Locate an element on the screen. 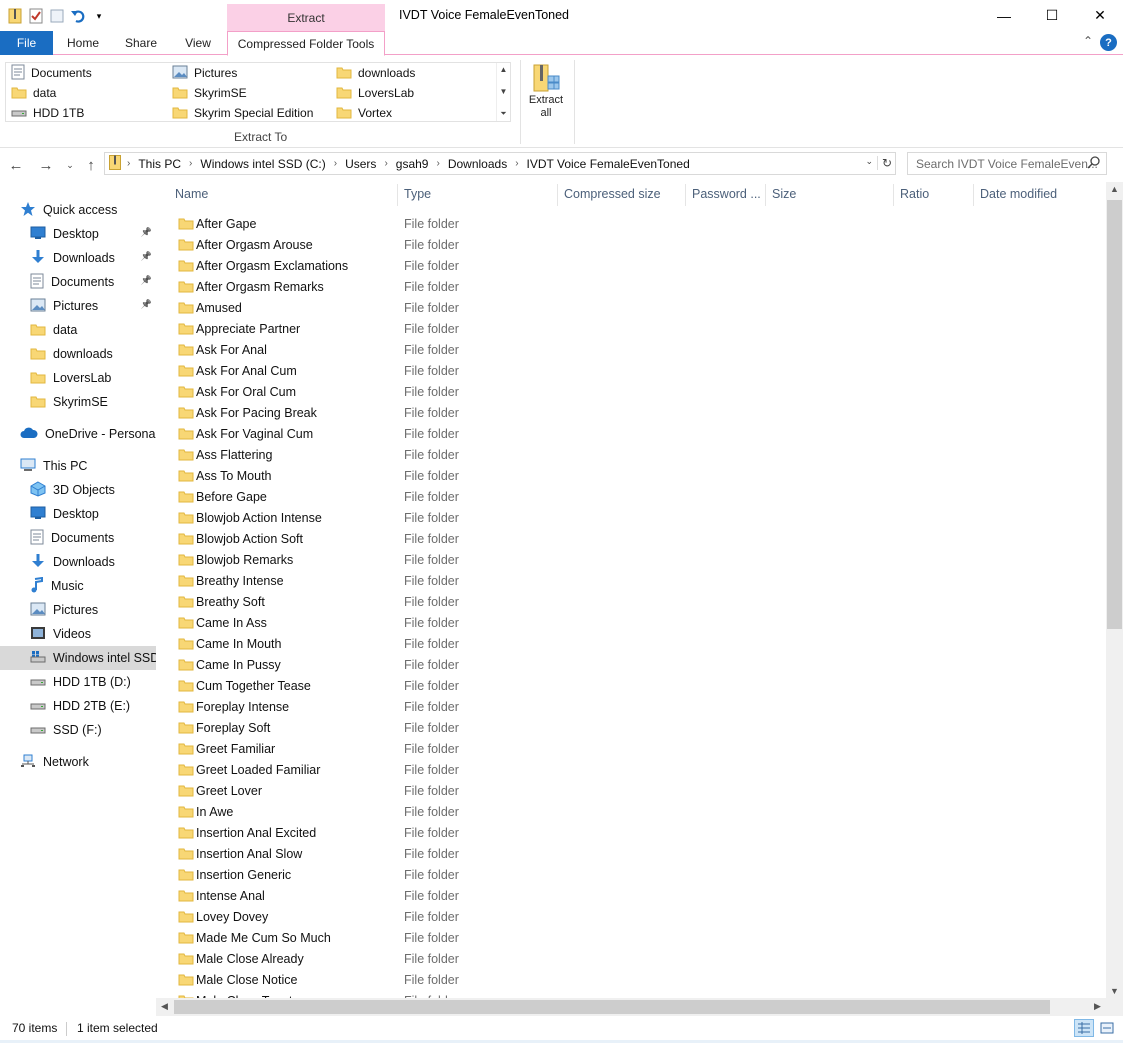  column-header-name: Name is located at coordinates (191, 194).